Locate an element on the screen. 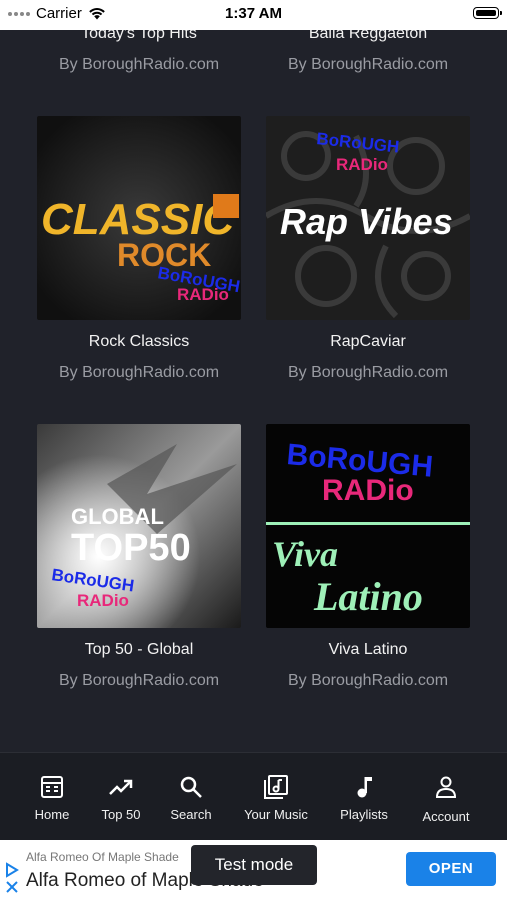  search-icon is located at coordinates (191, 787).